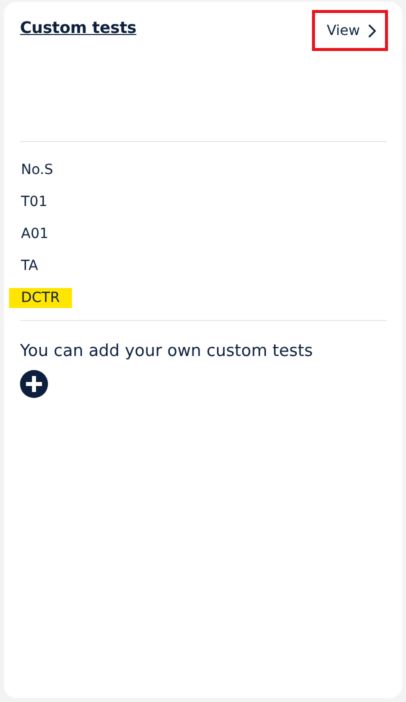 The width and height of the screenshot is (406, 702). Describe the element at coordinates (34, 202) in the screenshot. I see `test-name: T01` at that location.